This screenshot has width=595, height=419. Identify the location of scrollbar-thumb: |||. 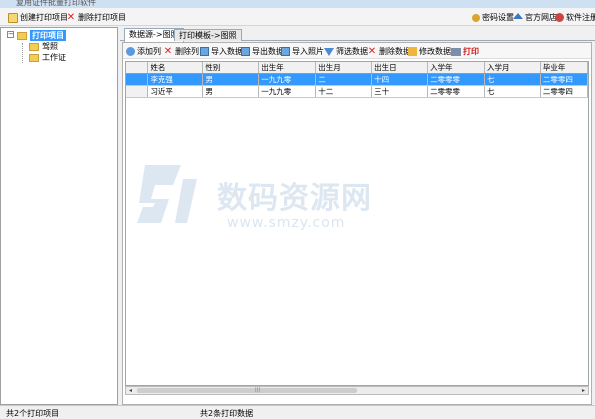
(247, 390).